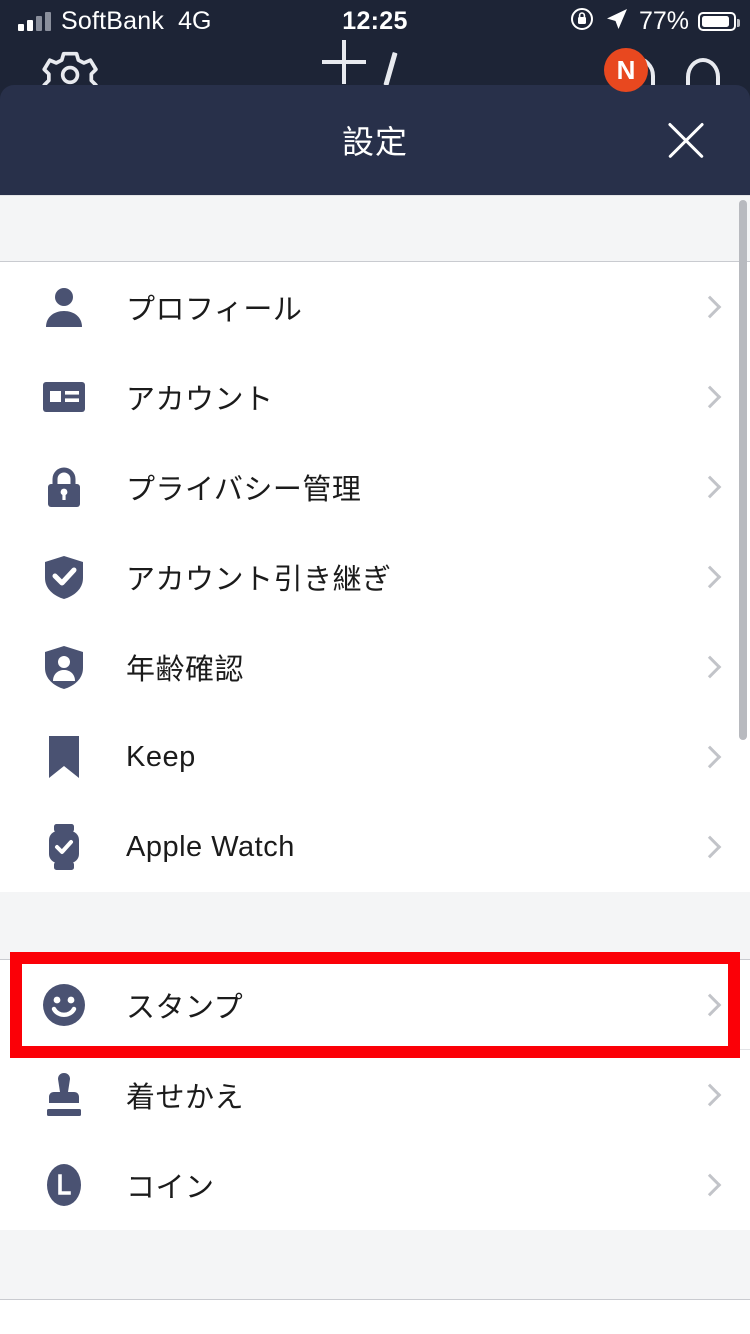  I want to click on apple-watch-icon, so click(64, 847).